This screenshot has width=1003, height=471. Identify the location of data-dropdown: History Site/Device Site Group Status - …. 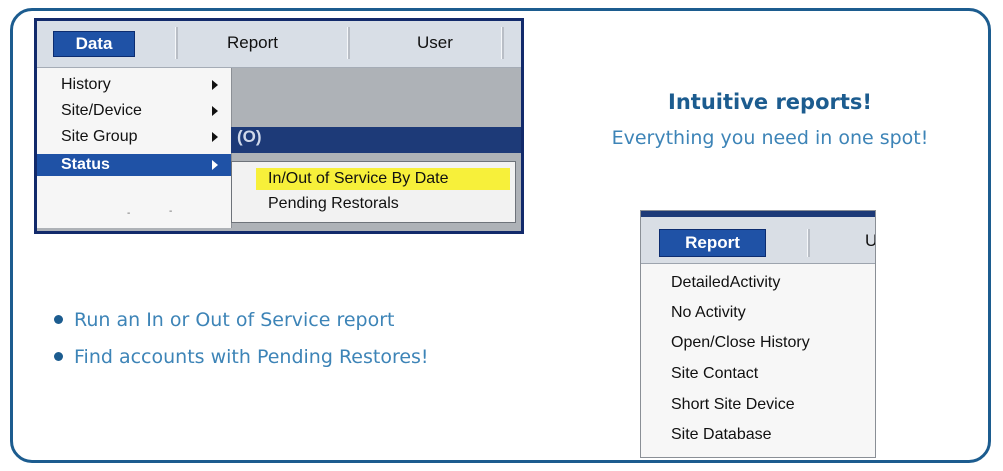
(134, 148).